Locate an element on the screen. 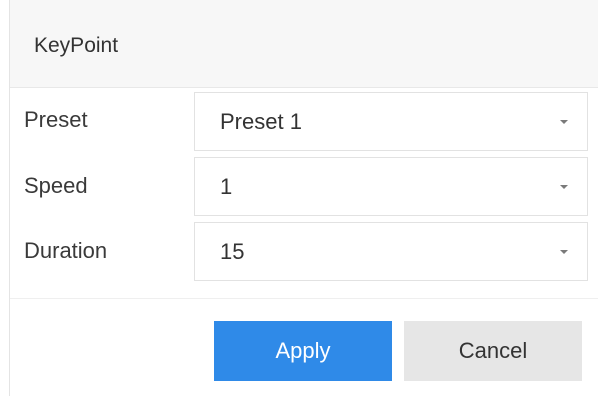 Image resolution: width=598 pixels, height=396 pixels. duration-select: 15 is located at coordinates (391, 251).